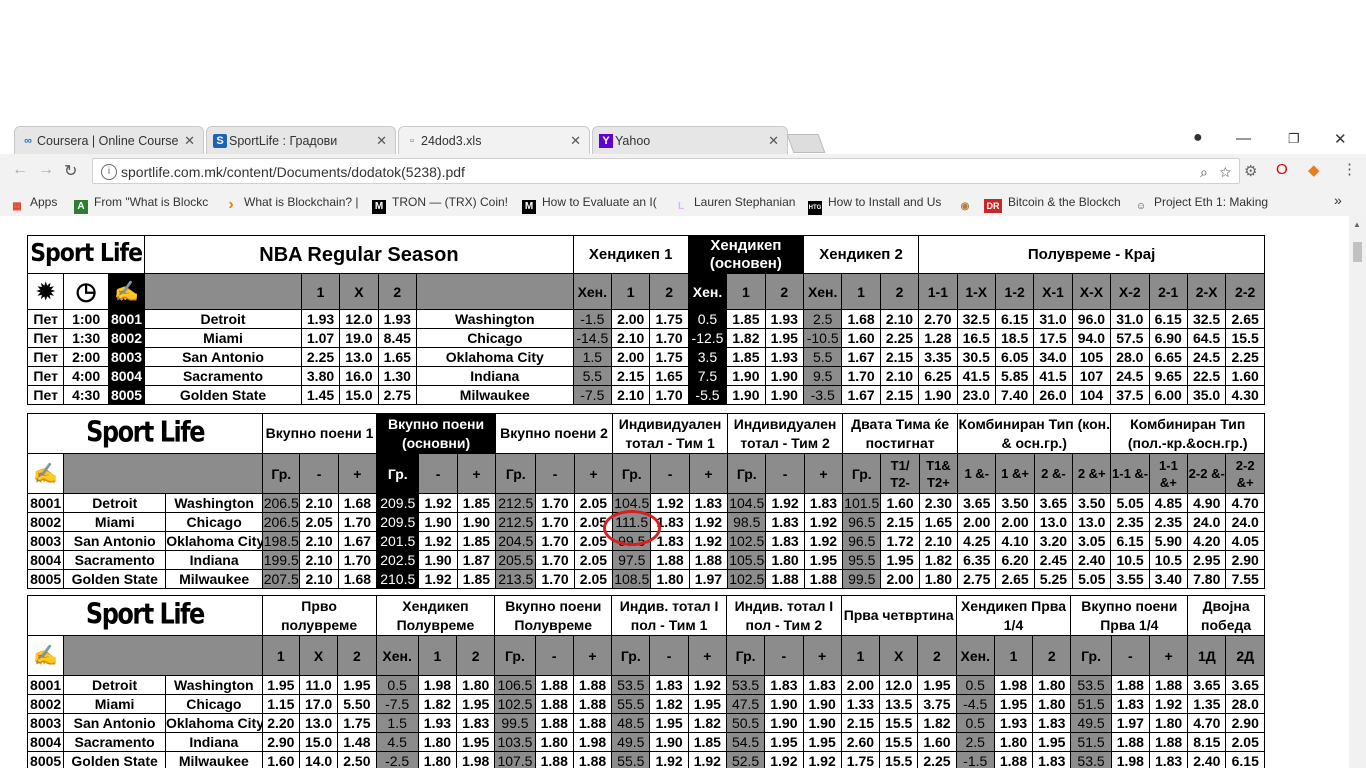 The image size is (1366, 768). I want to click on header-2: 2, so click(476, 655).